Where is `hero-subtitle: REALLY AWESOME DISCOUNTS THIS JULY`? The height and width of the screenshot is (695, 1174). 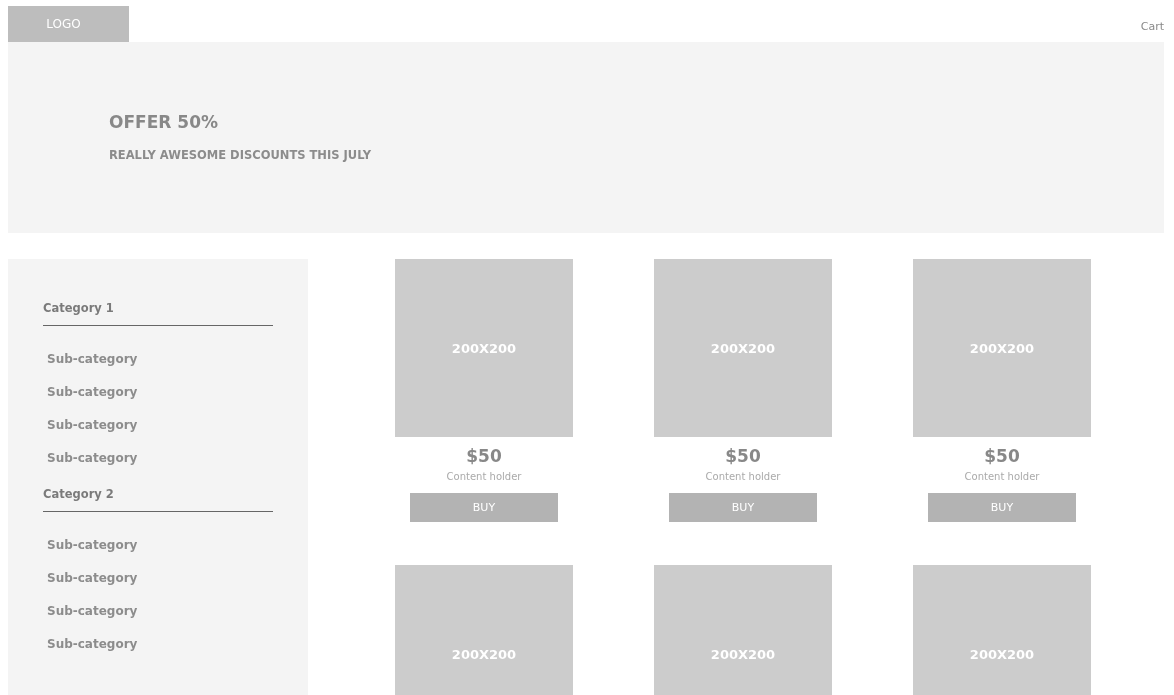
hero-subtitle: REALLY AWESOME DISCOUNTS THIS JULY is located at coordinates (241, 155).